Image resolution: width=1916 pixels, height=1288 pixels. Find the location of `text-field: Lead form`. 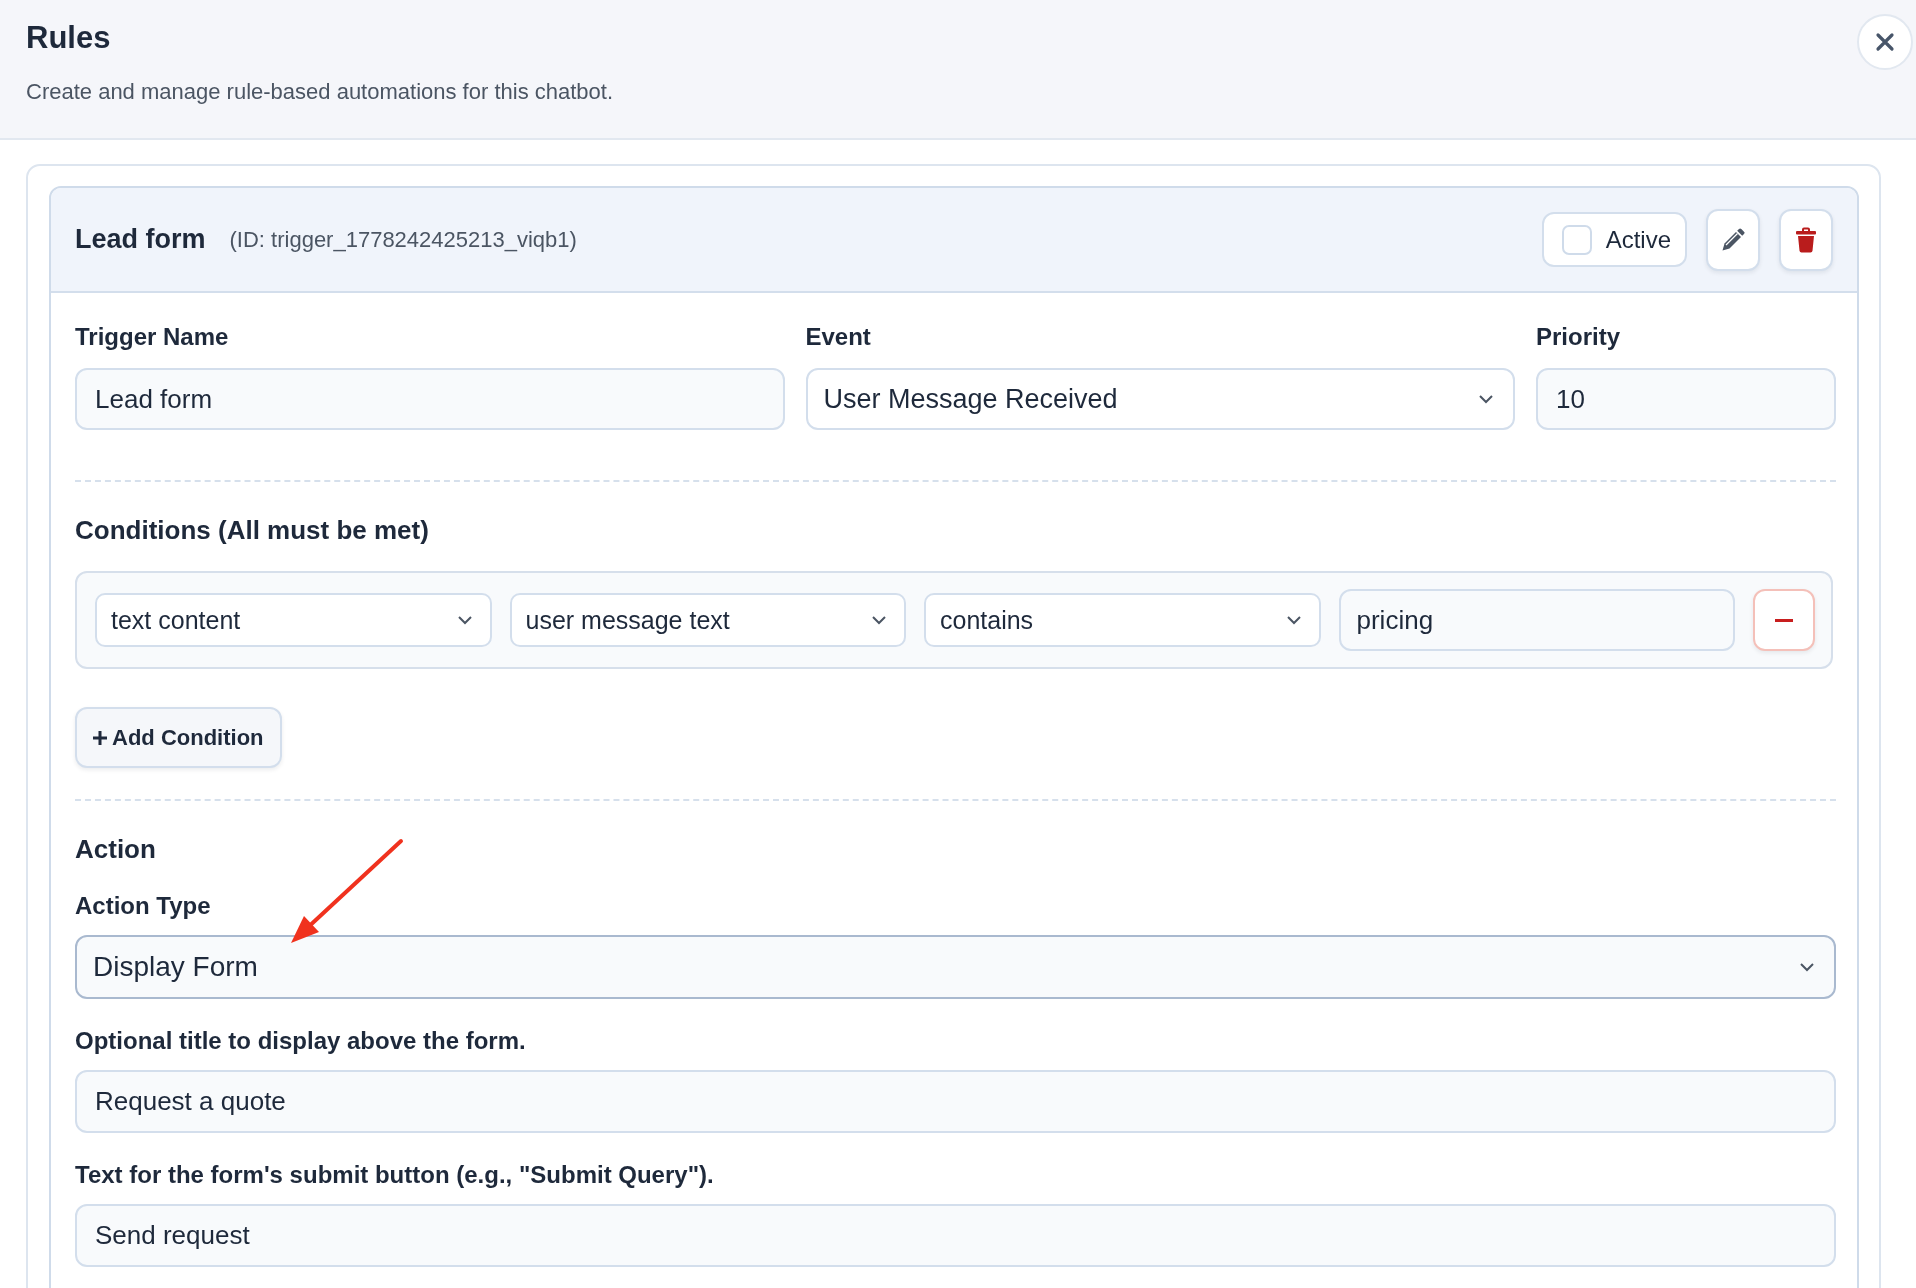

text-field: Lead form is located at coordinates (430, 399).